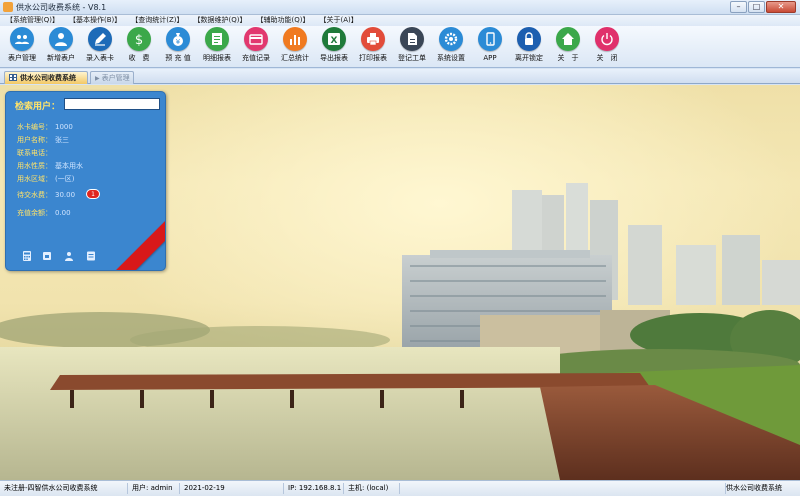 Image resolution: width=800 pixels, height=496 pixels. I want to click on tool-charge: $ 收 费, so click(139, 45).